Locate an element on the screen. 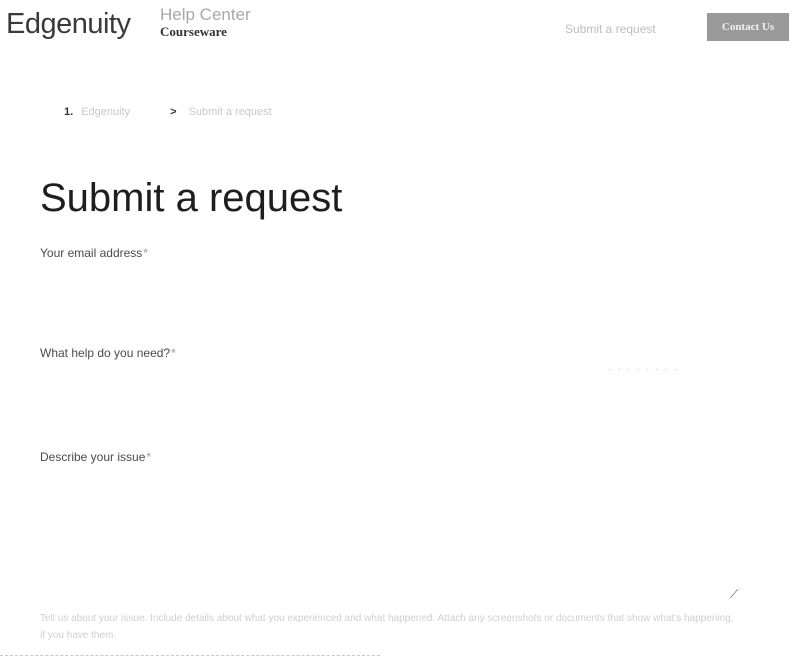 The width and height of the screenshot is (805, 658). resize-handle-icon: ⟋ is located at coordinates (734, 594).